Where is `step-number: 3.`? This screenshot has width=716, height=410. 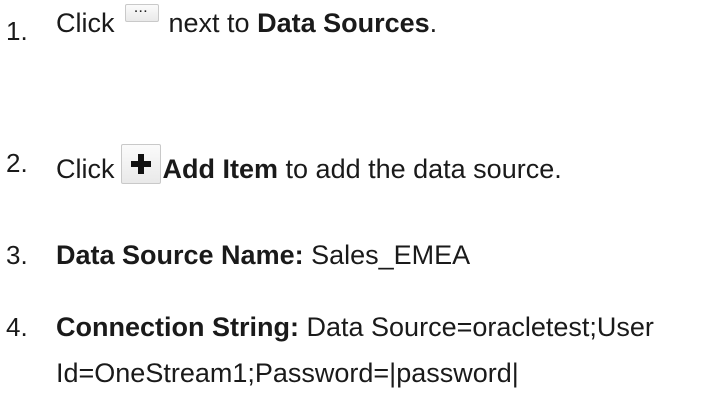
step-number: 3. is located at coordinates (17, 255).